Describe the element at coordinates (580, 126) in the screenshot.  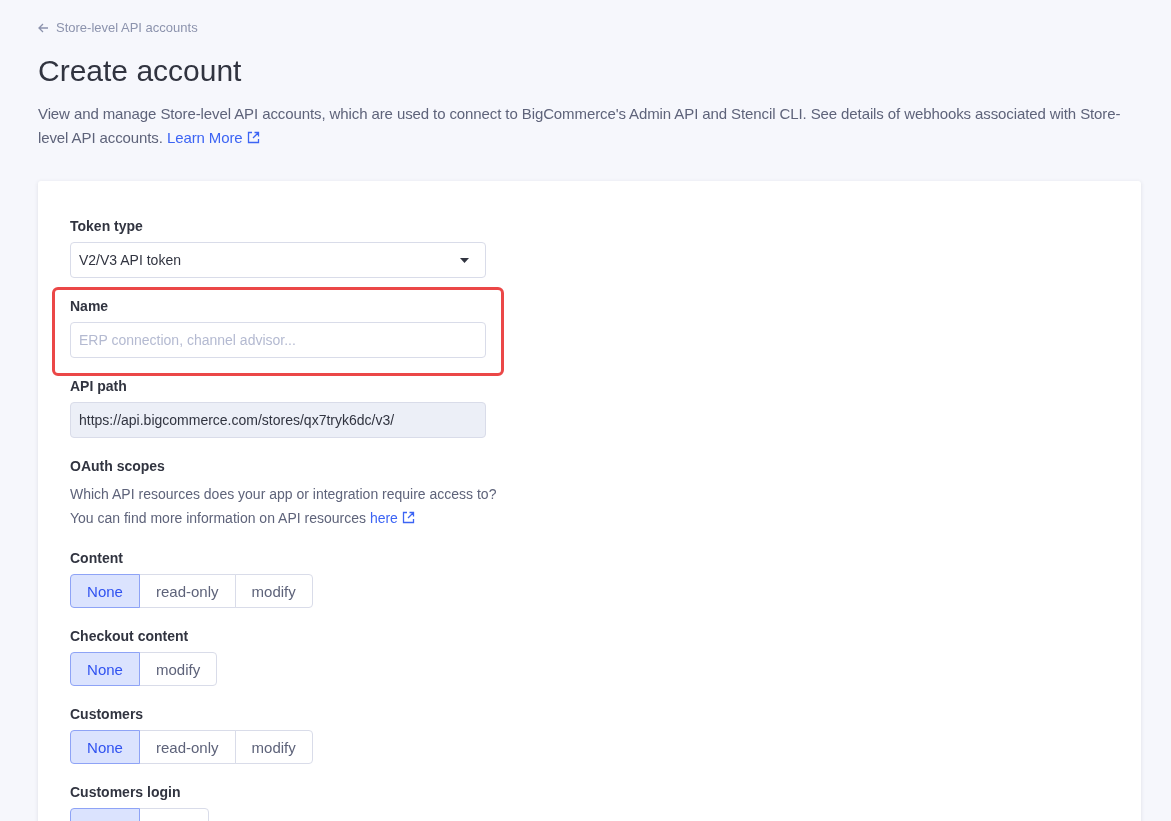
I see `page-description: View and manage Store-level API accounts, which are used to connect to BigCommerce's Admin API and Stencil CLI. See details of webhooks associated with Store-level API accounts. Learn More` at that location.